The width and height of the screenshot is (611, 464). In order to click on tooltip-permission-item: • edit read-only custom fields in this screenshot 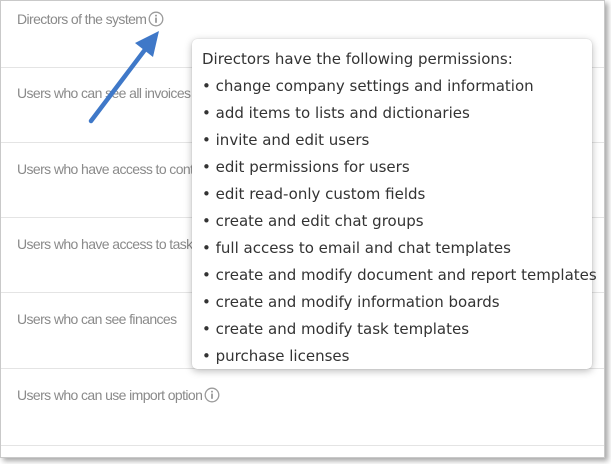, I will do `click(397, 194)`.